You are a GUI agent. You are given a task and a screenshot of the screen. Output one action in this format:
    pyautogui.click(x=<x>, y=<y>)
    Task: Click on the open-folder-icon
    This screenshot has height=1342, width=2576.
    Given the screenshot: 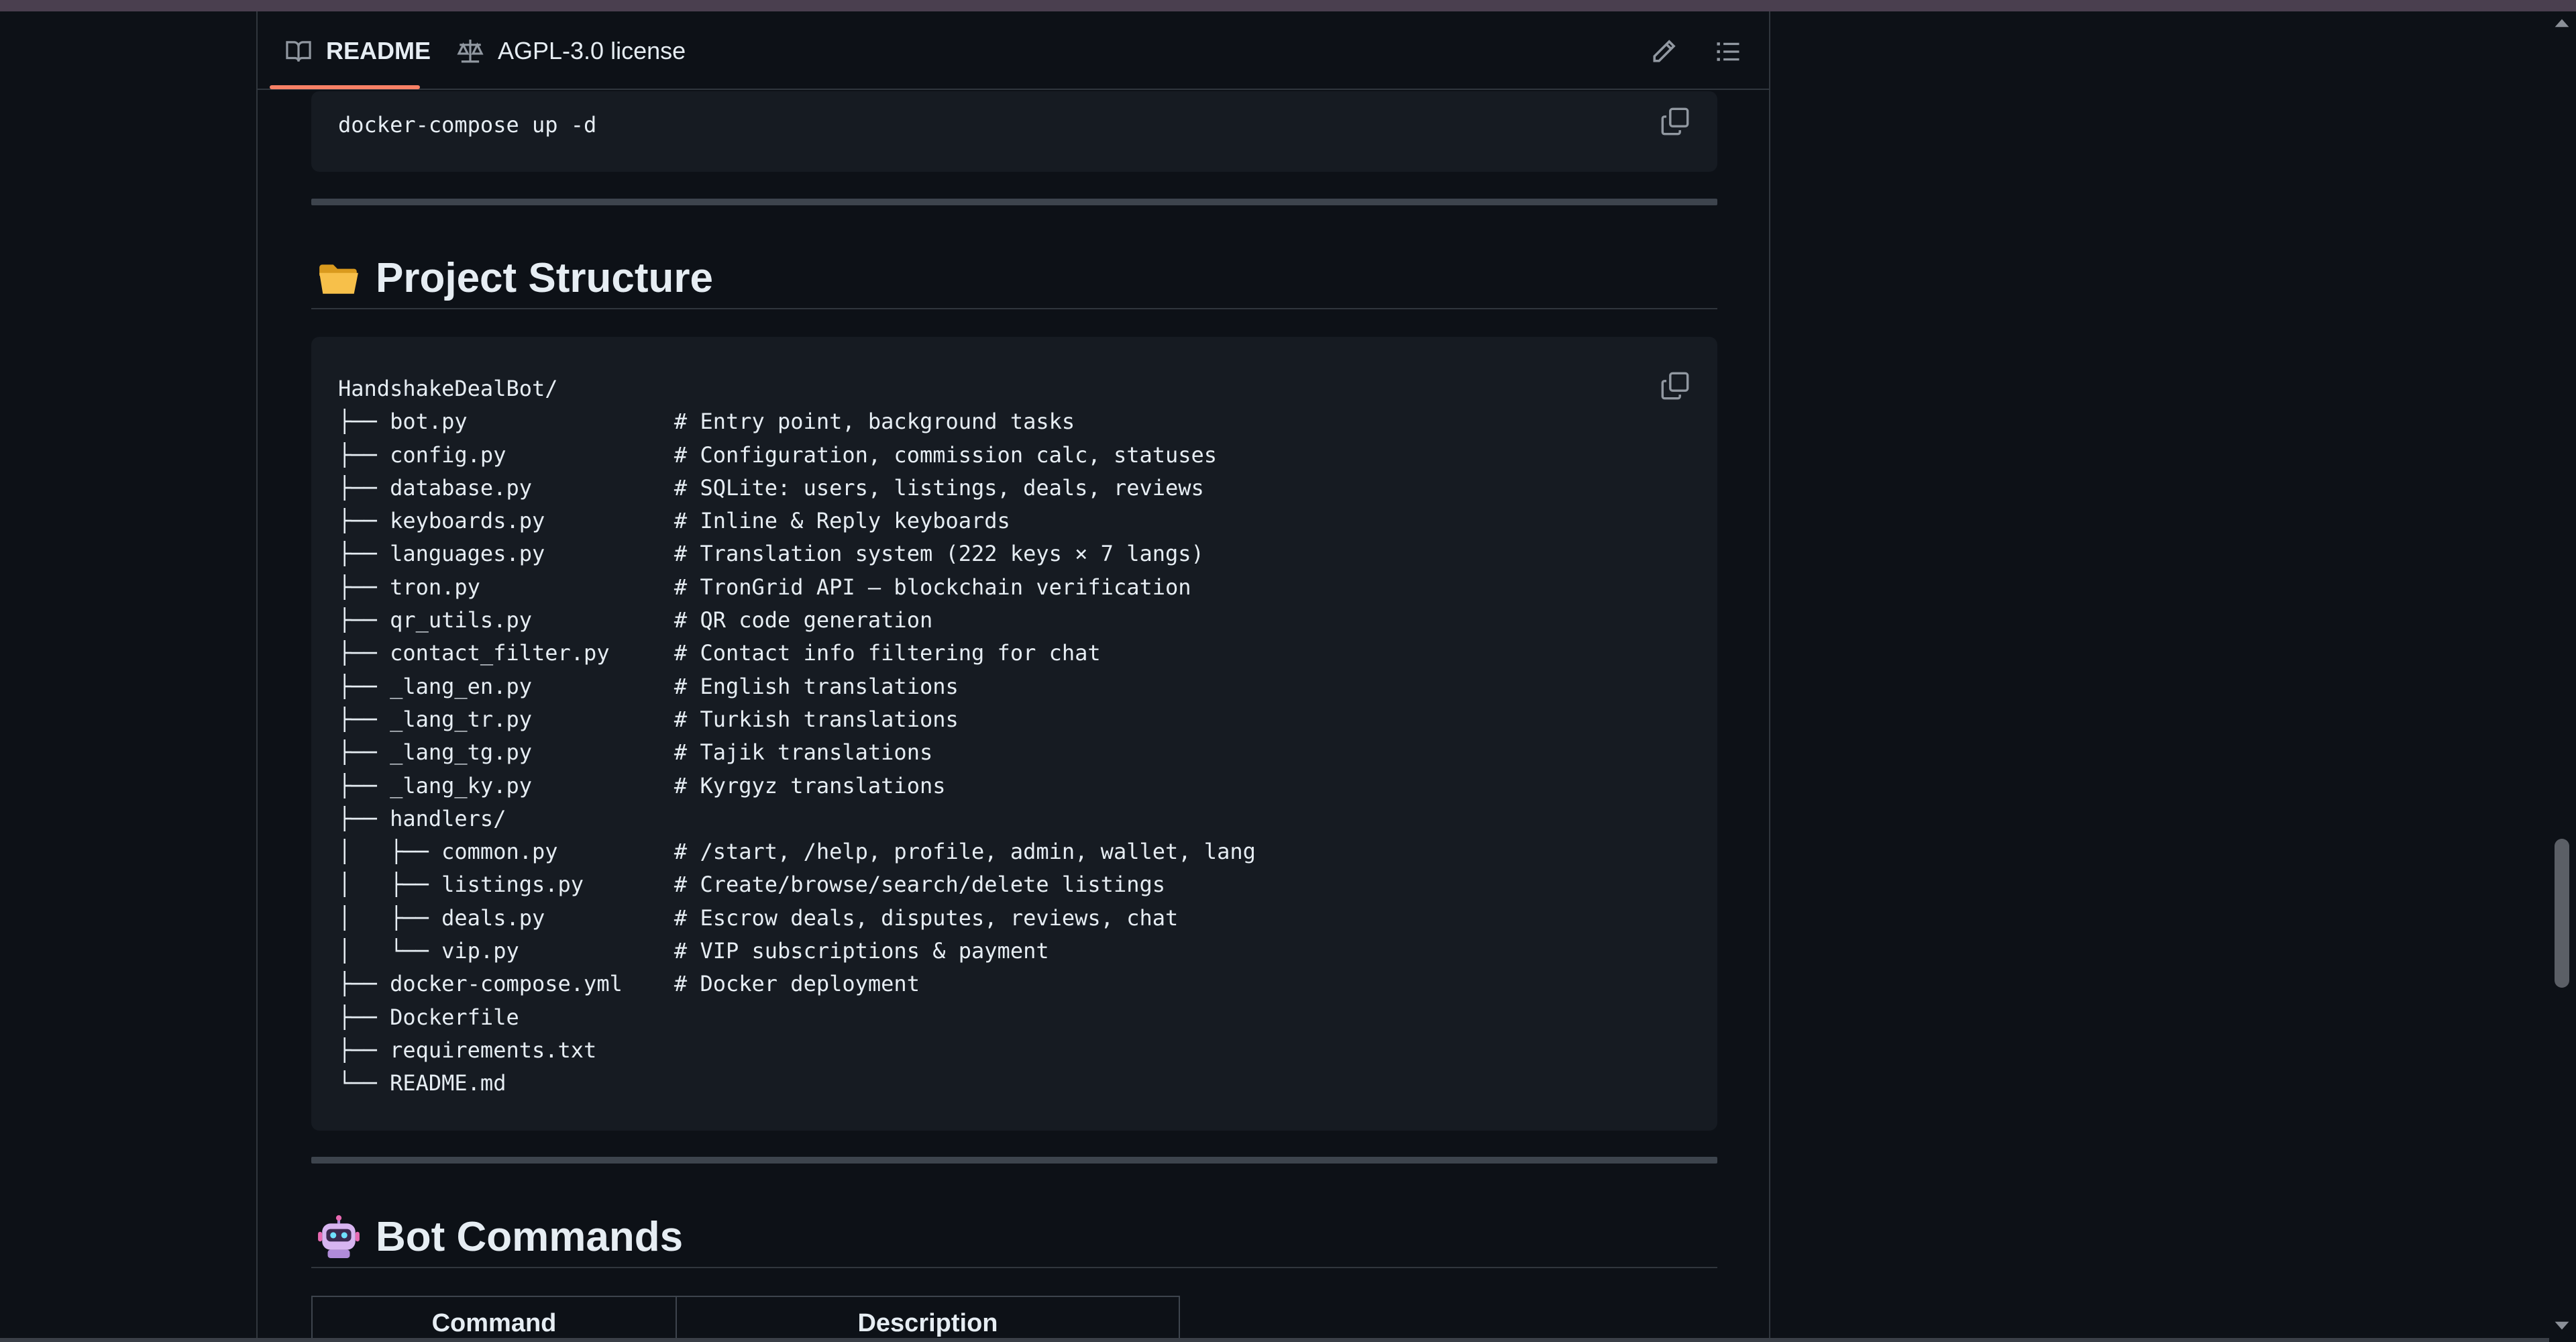 What is the action you would take?
    pyautogui.click(x=338, y=279)
    